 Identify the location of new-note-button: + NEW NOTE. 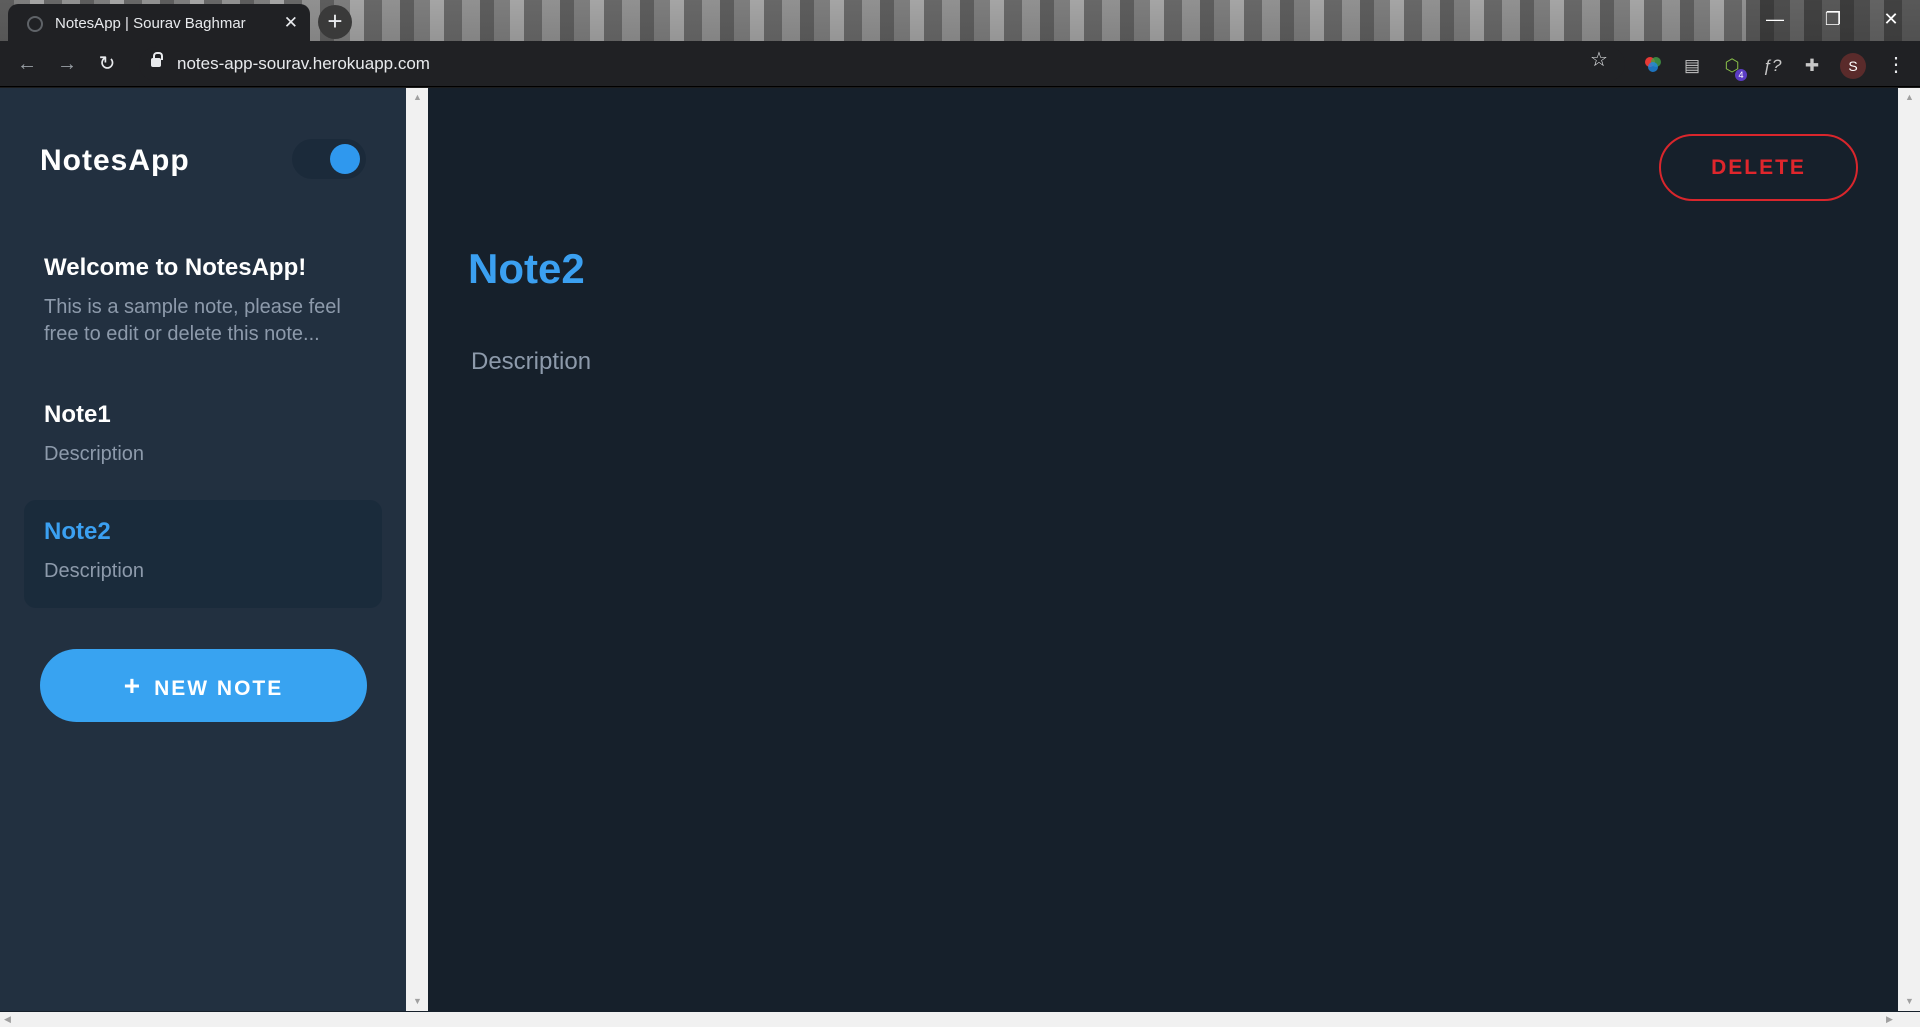
(203, 685).